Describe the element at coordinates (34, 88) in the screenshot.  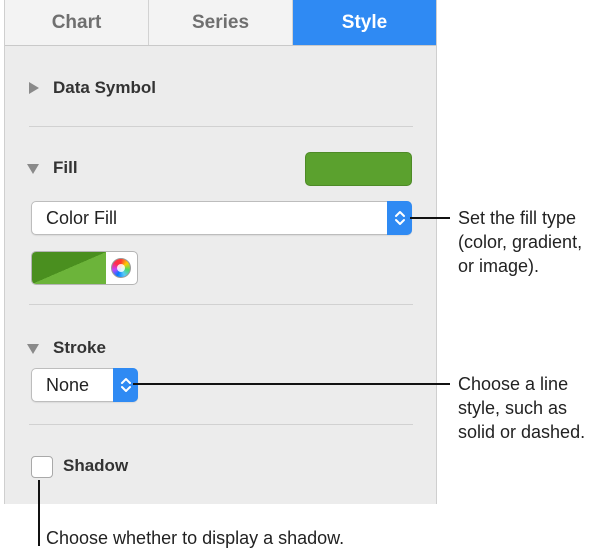
I see `disclosure-triangle-collapsed-icon` at that location.